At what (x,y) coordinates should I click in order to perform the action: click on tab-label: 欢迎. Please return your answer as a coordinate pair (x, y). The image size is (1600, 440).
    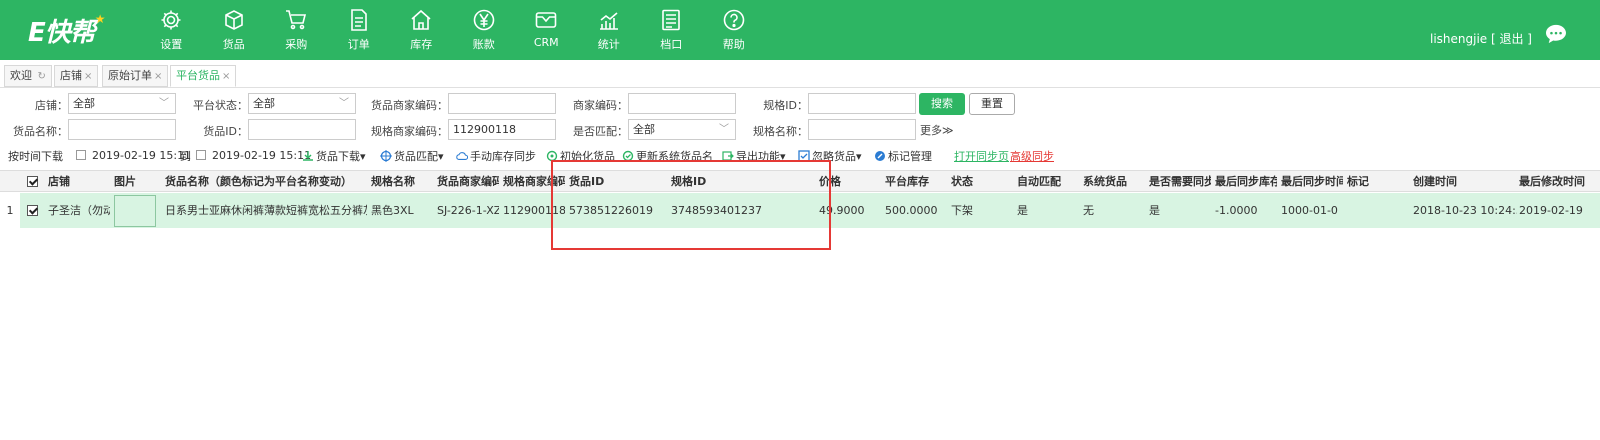
    Looking at the image, I should click on (21, 75).